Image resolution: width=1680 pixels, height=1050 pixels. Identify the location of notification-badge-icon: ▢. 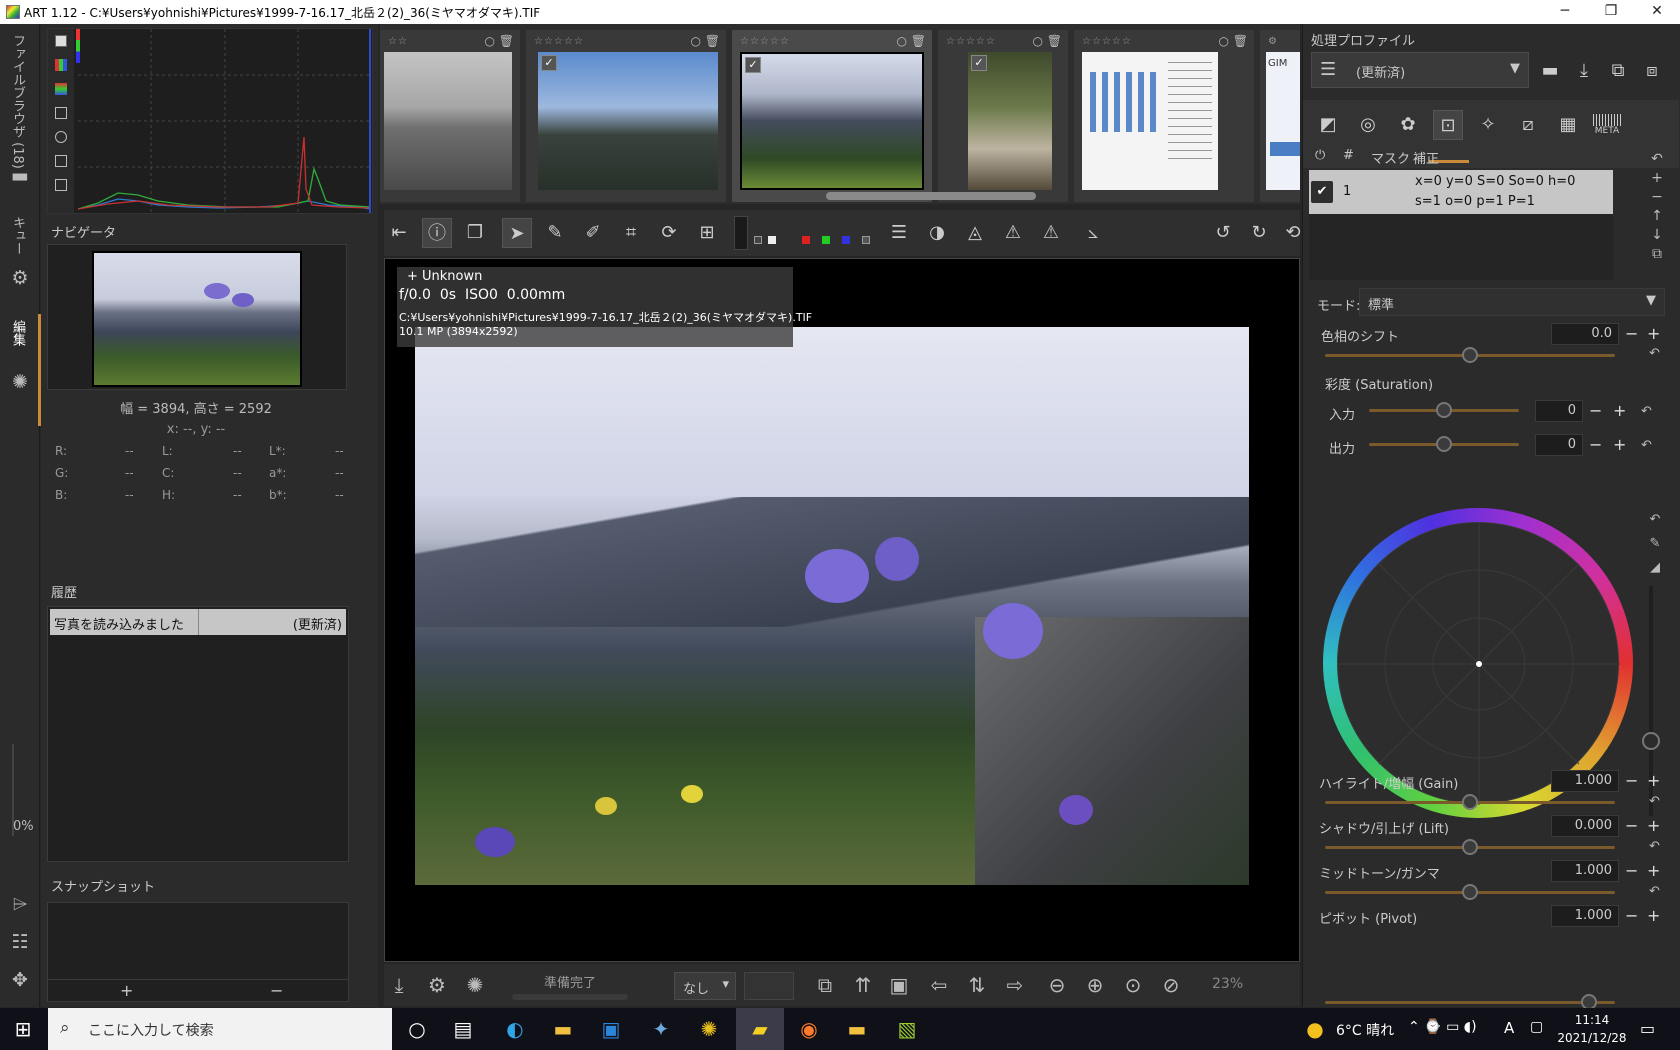
(1536, 1027).